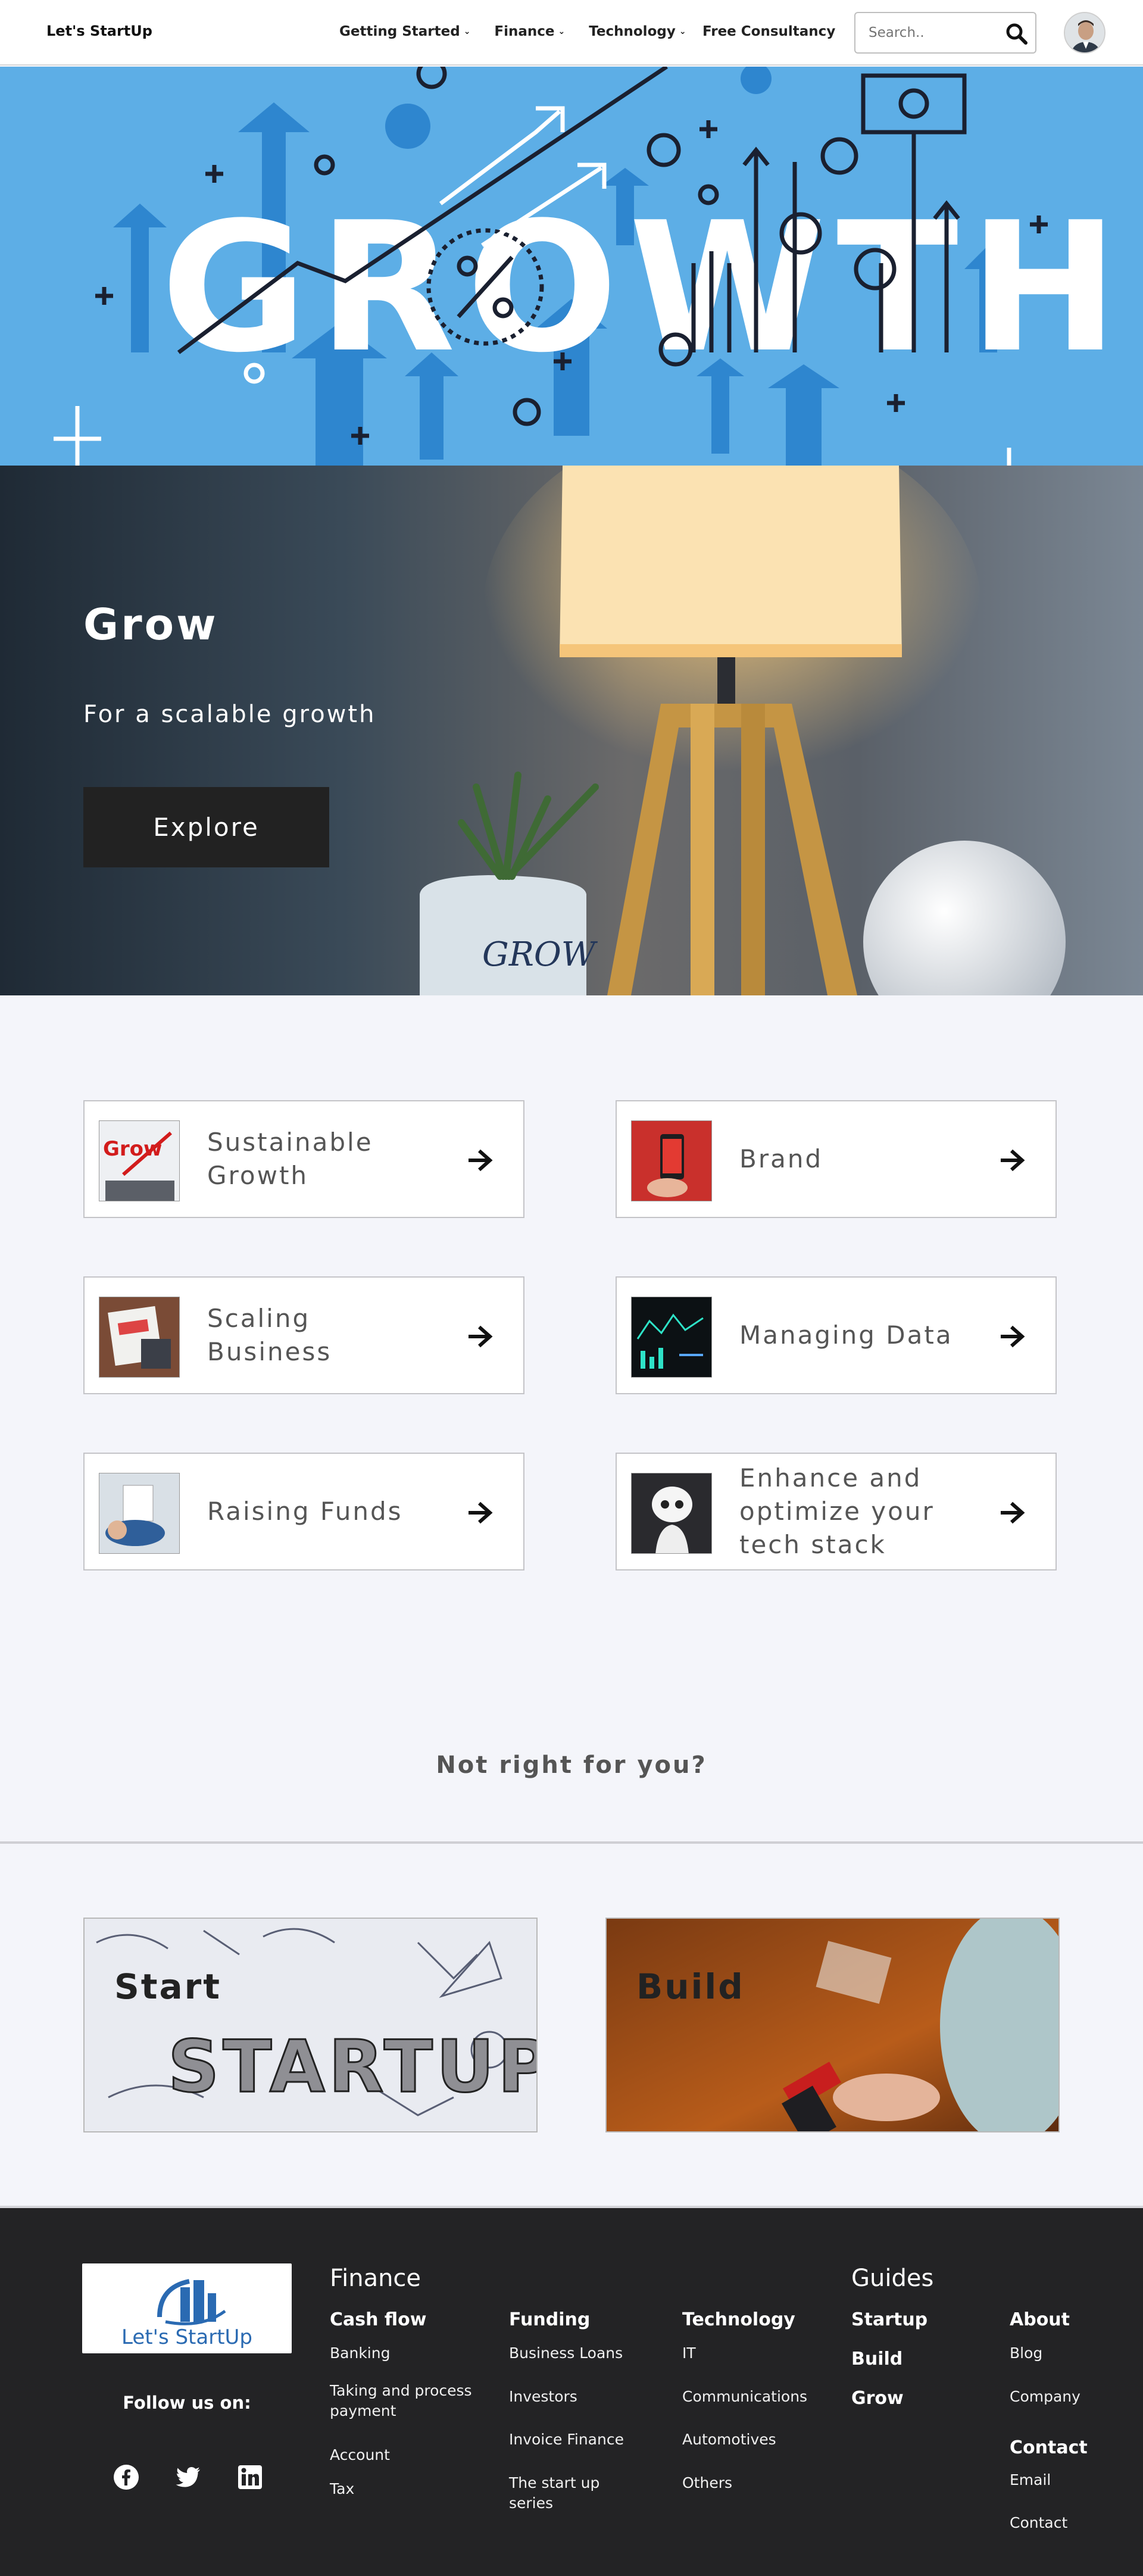 This screenshot has width=1143, height=2576. I want to click on footer-link-blog: Blog, so click(1026, 2353).